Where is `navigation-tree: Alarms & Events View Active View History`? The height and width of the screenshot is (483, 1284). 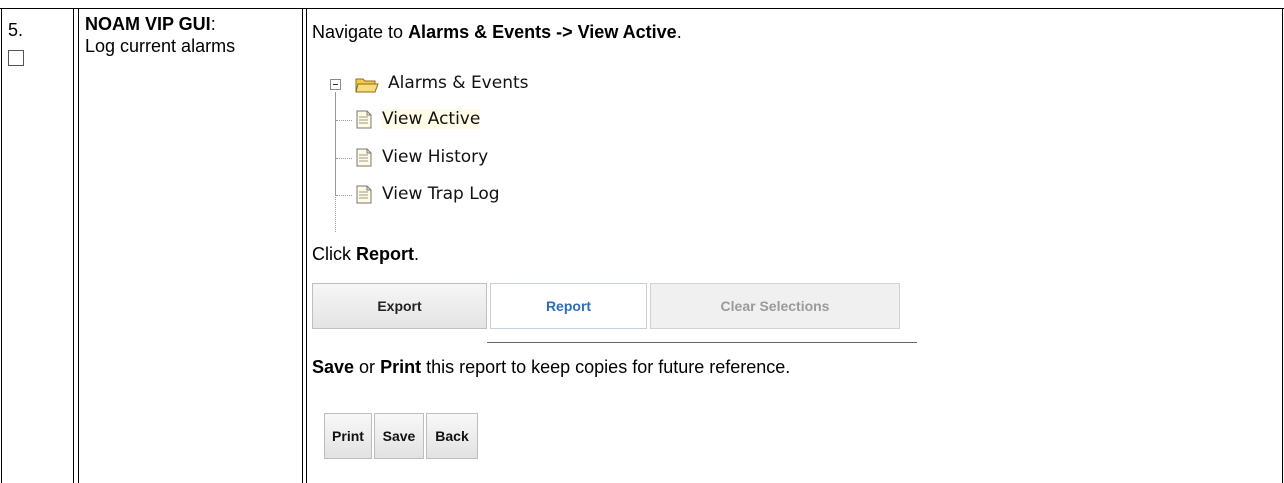
navigation-tree: Alarms & Events View Active View History is located at coordinates (500, 149).